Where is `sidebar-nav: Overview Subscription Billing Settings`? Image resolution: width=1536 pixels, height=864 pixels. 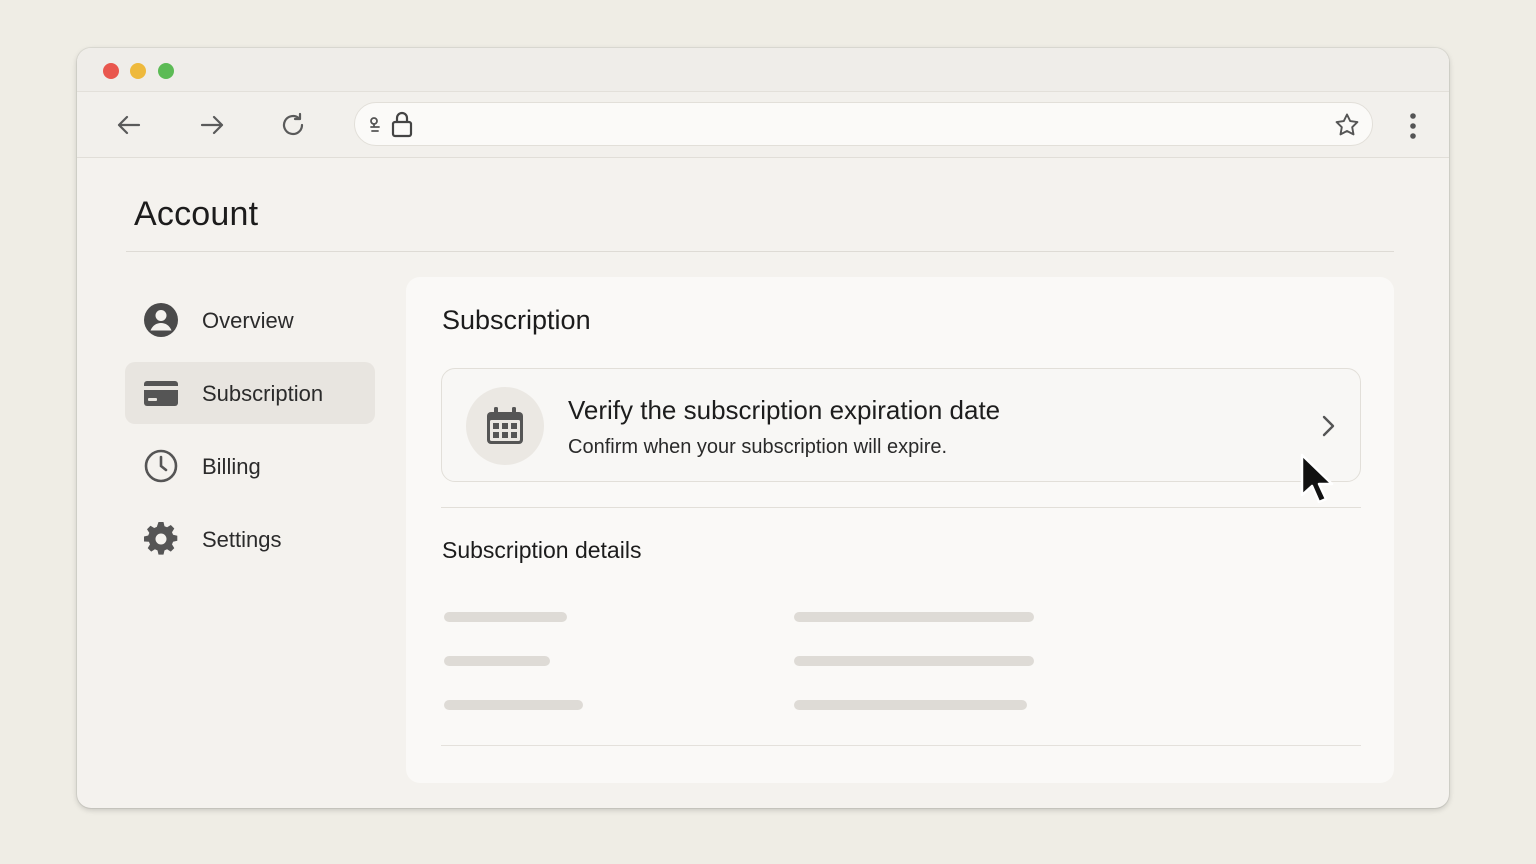
sidebar-nav: Overview Subscription Billing Settings is located at coordinates (250, 435).